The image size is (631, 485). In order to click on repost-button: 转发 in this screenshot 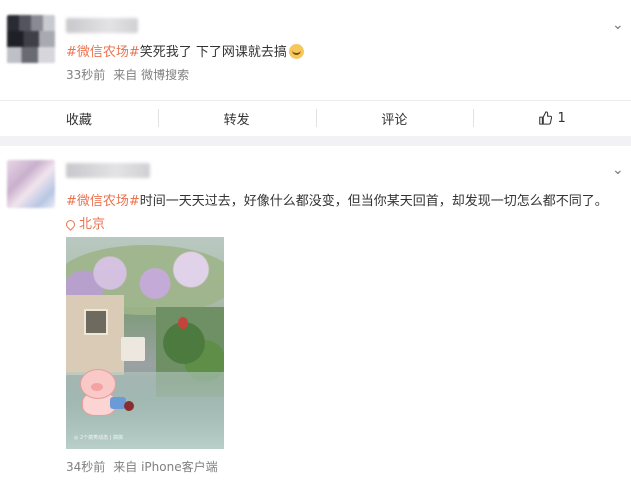, I will do `click(236, 118)`.